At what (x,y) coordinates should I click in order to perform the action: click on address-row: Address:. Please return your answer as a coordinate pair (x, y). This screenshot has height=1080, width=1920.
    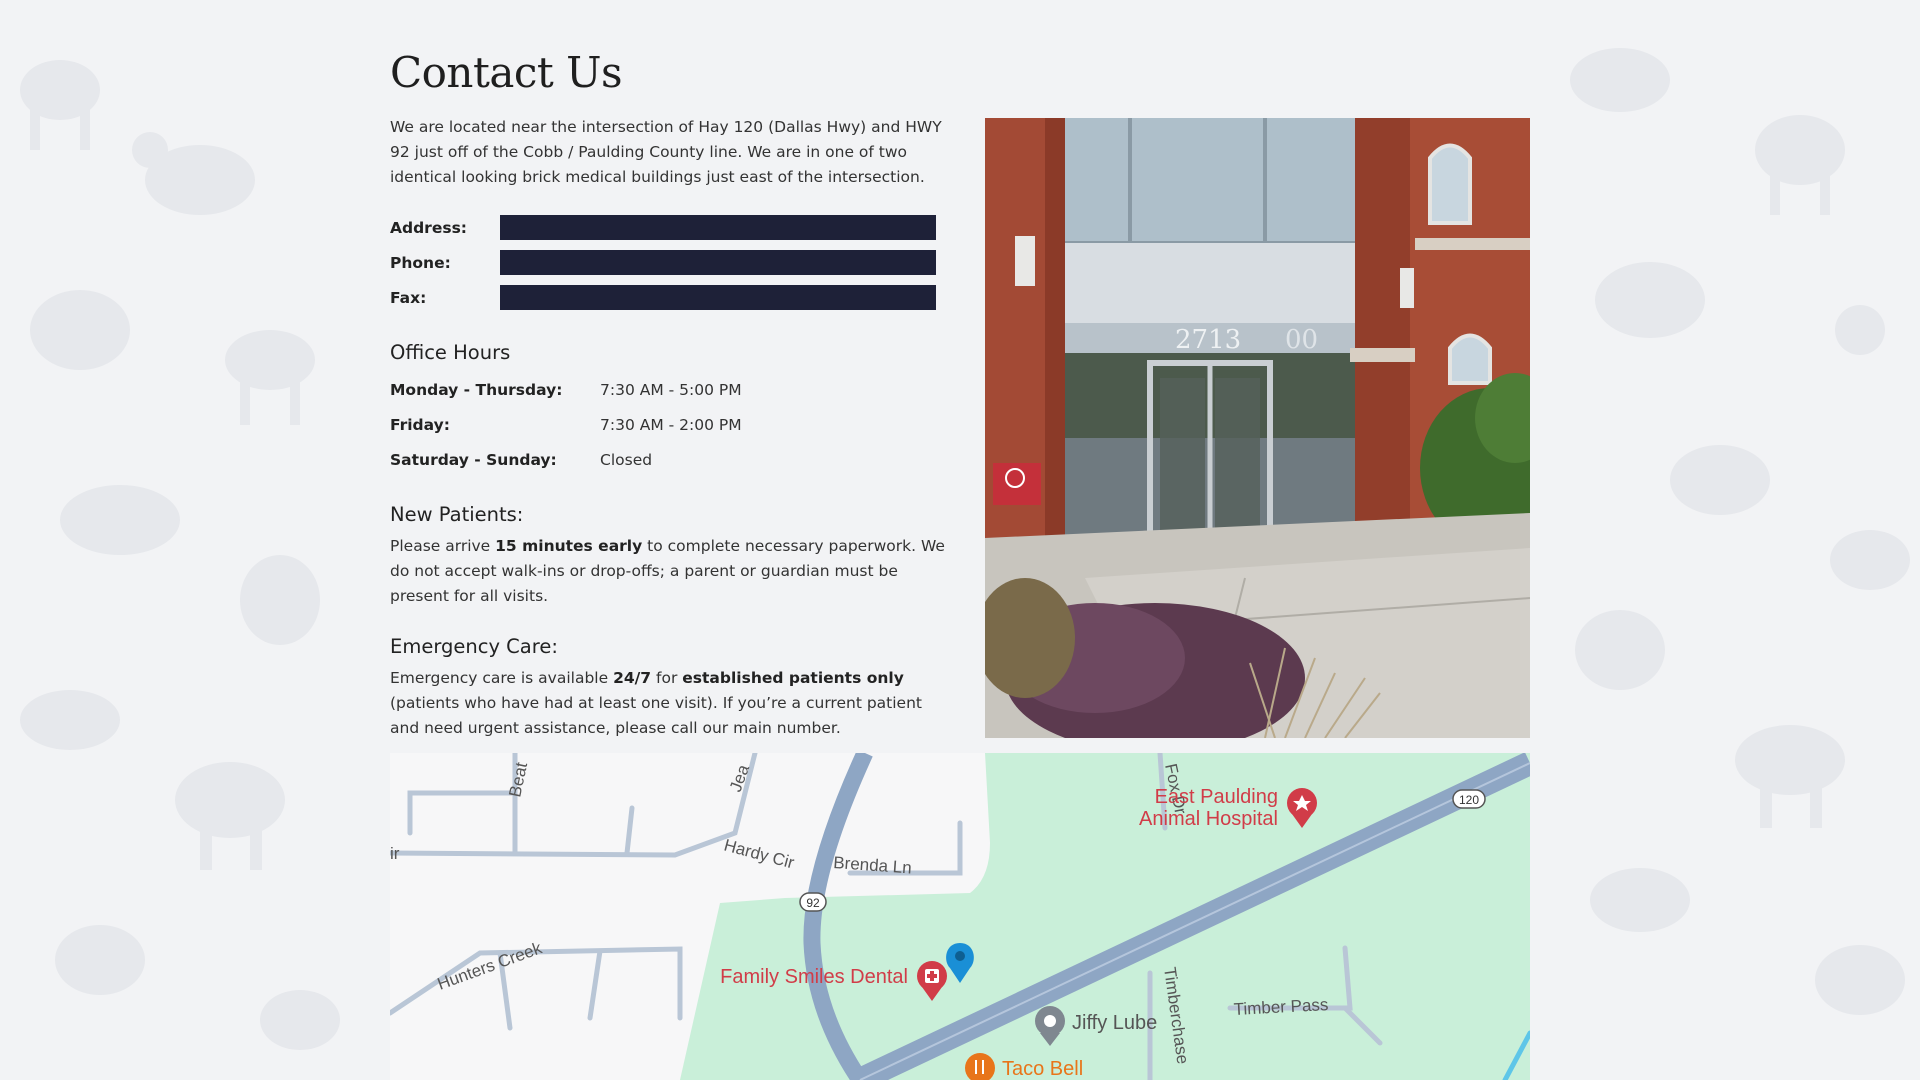
    Looking at the image, I should click on (670, 227).